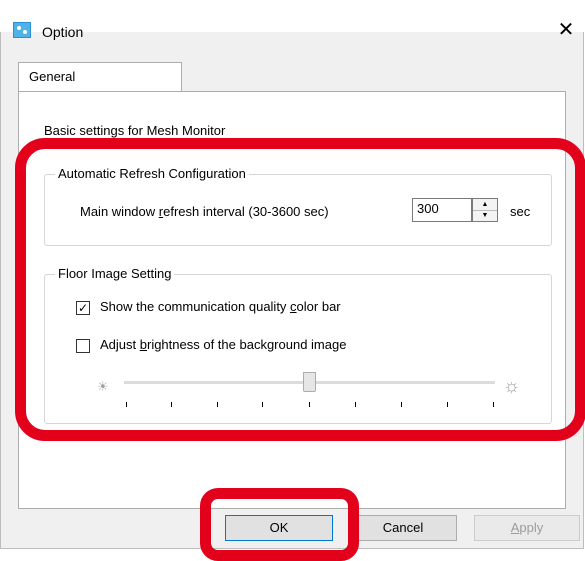  I want to click on close-button: ✕, so click(566, 30).